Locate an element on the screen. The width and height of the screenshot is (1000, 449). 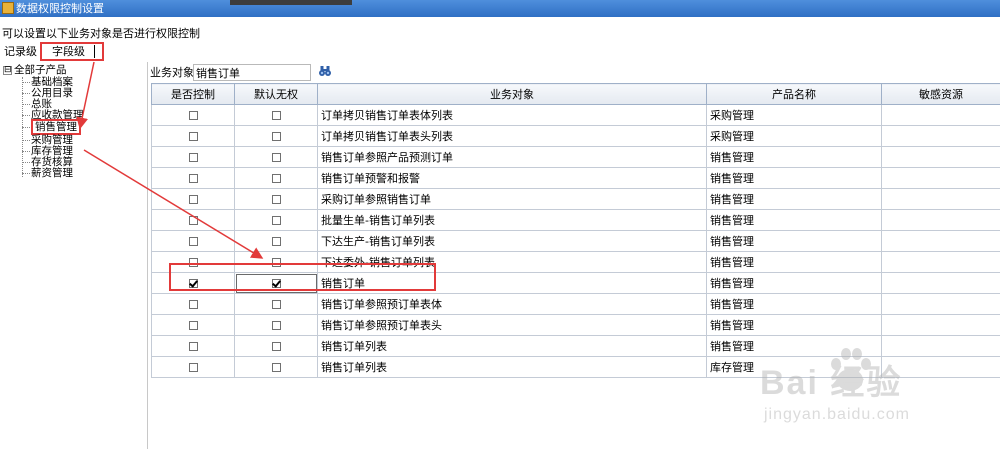
business-object-cell: 批量生单-销售订单列表 is located at coordinates (512, 220).